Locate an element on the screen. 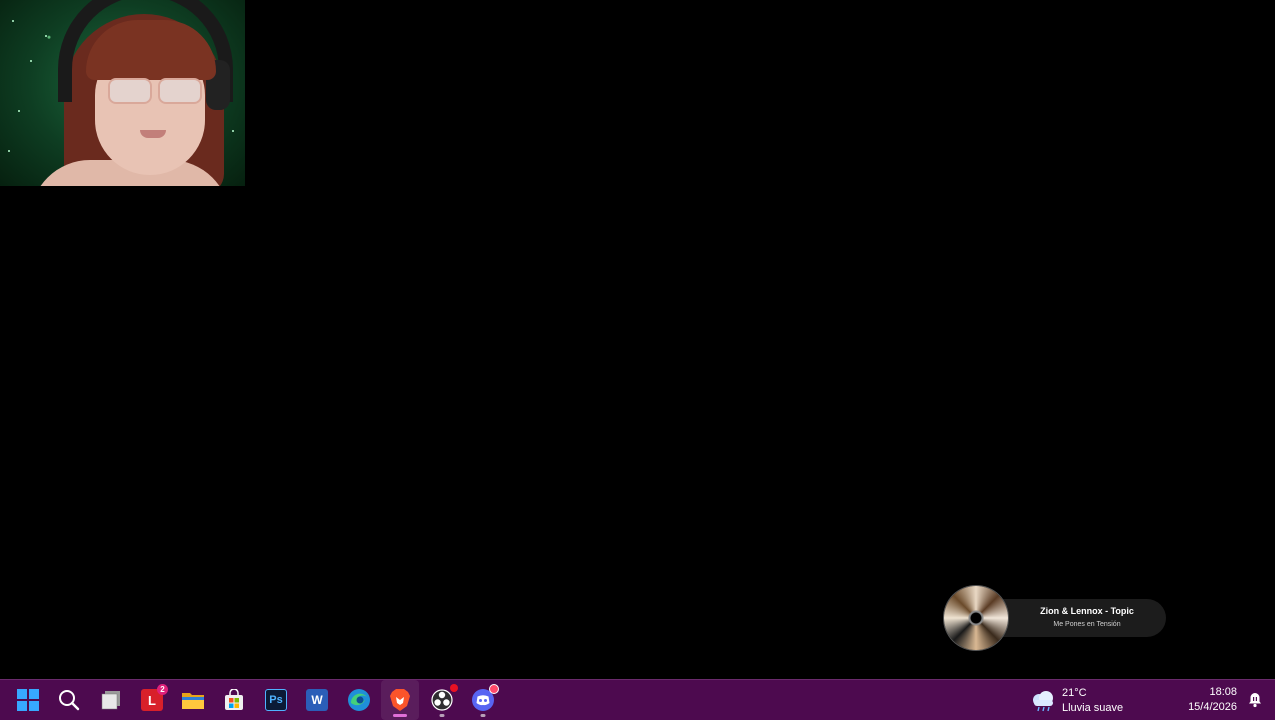  taskbar-word: W is located at coordinates (317, 700).